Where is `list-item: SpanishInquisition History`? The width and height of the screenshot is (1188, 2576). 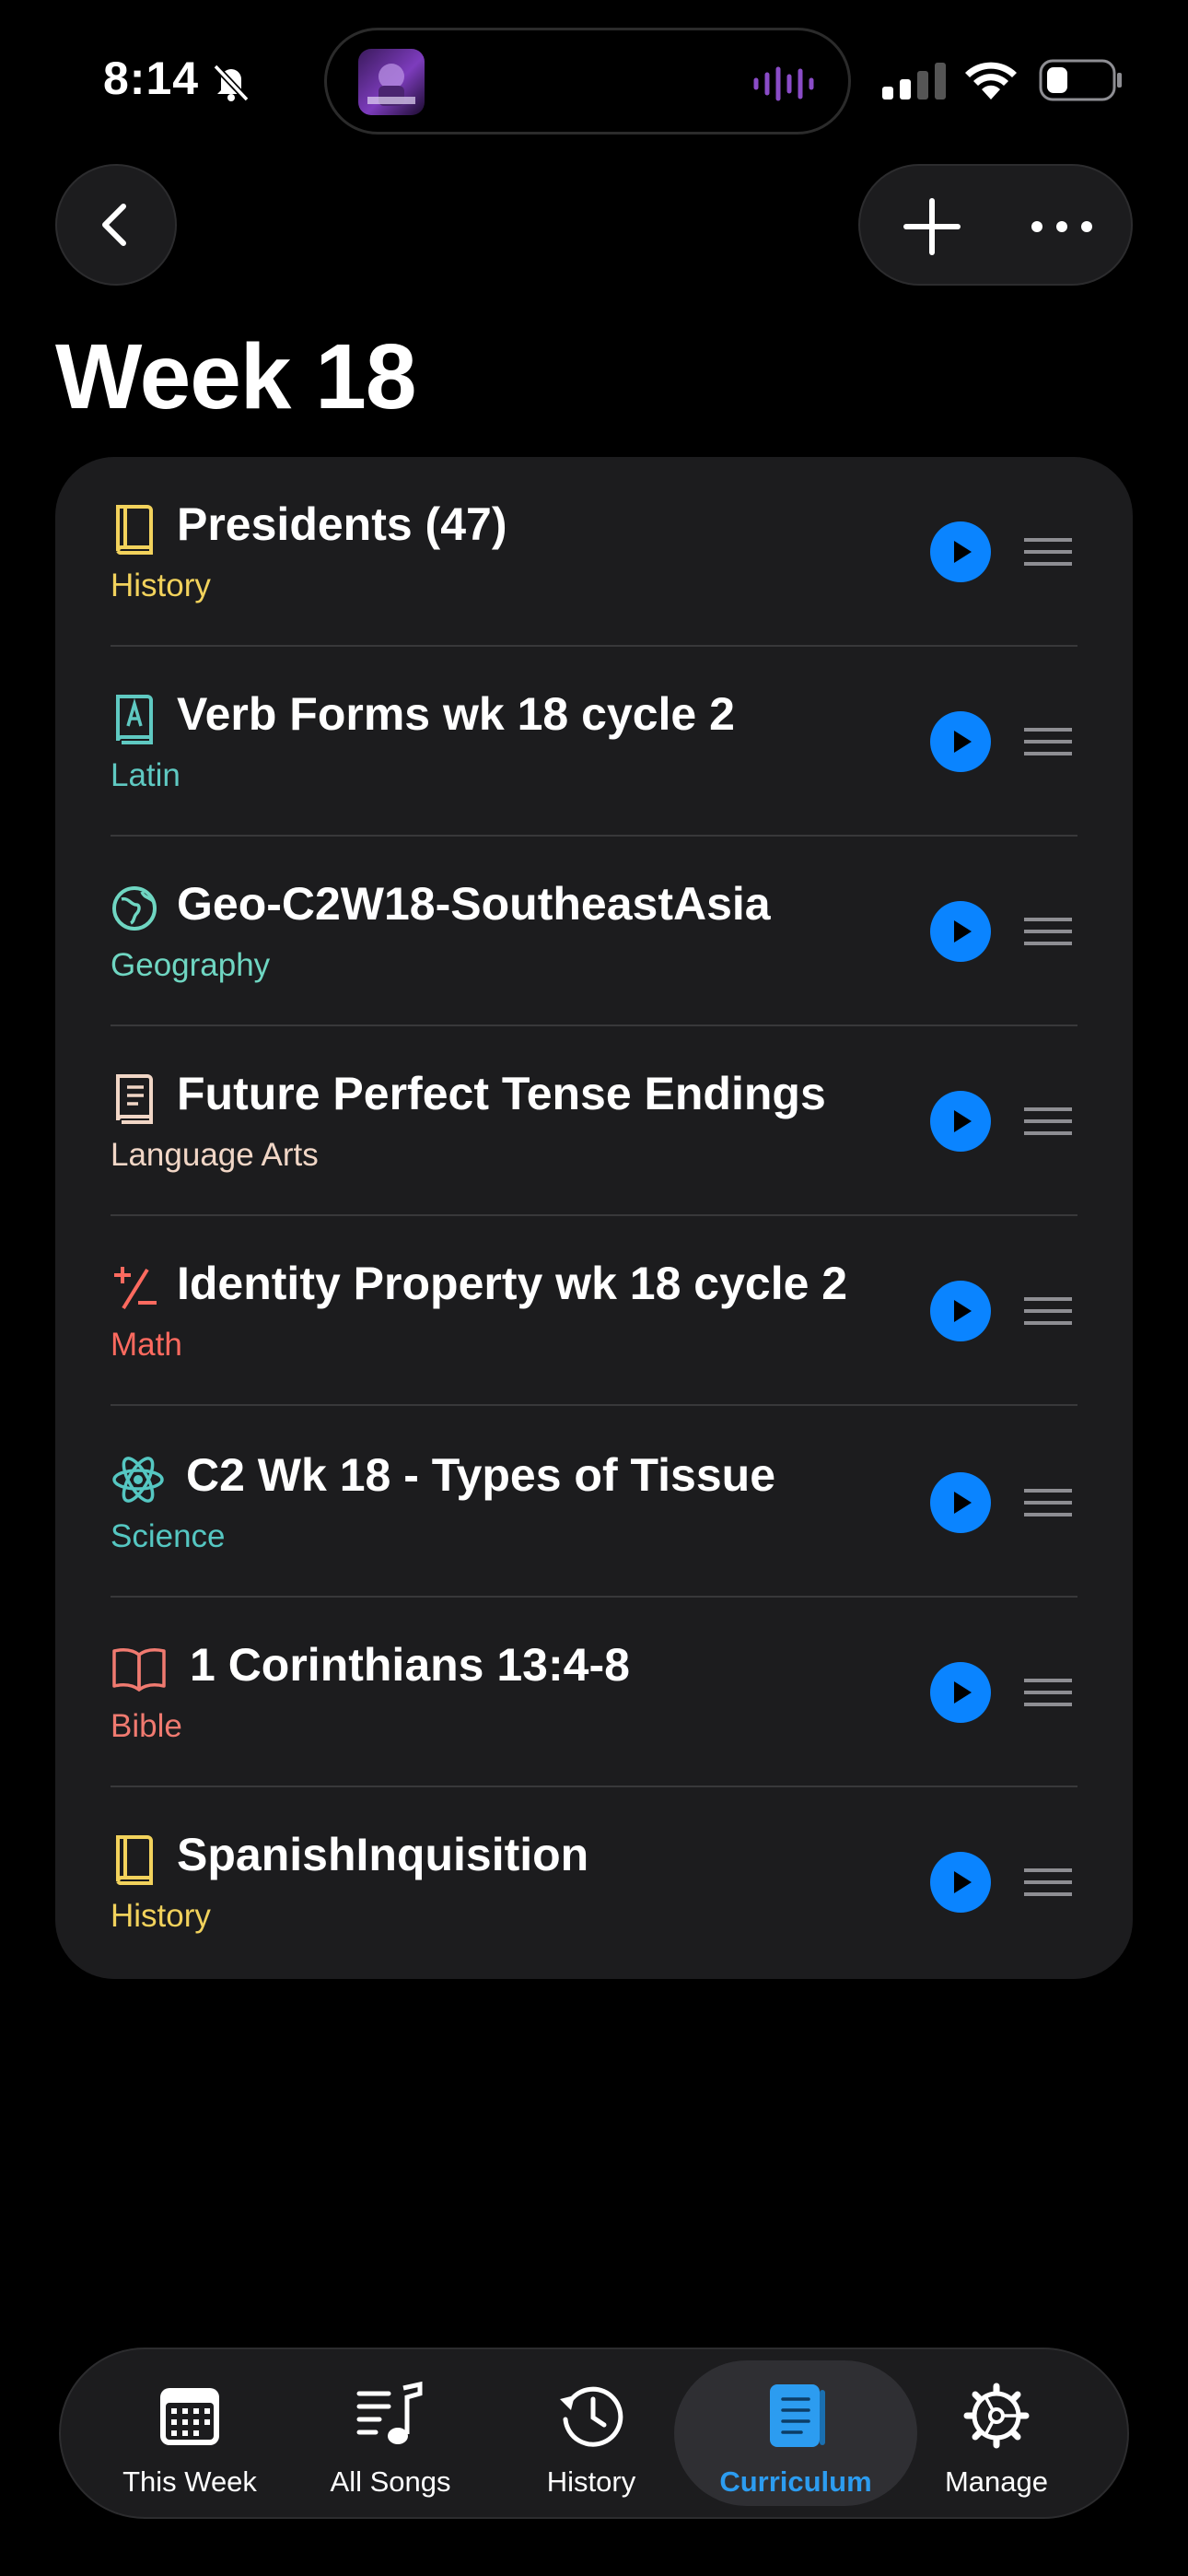
list-item: SpanishInquisition History is located at coordinates (594, 1882).